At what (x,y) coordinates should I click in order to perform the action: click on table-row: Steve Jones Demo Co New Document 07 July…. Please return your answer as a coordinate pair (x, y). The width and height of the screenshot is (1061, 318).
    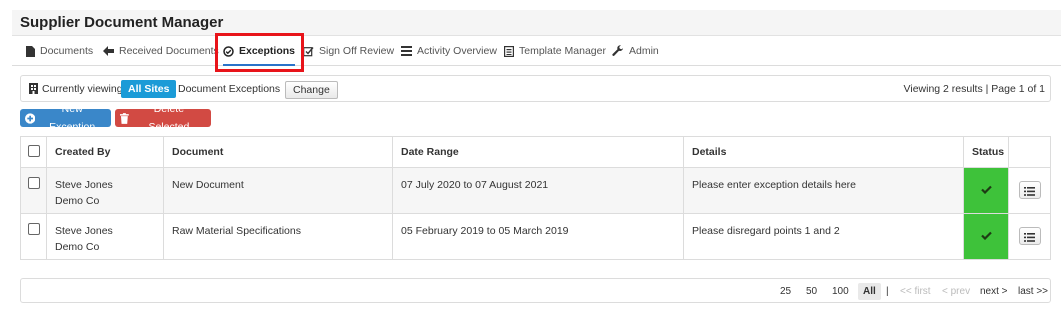
    Looking at the image, I should click on (535, 190).